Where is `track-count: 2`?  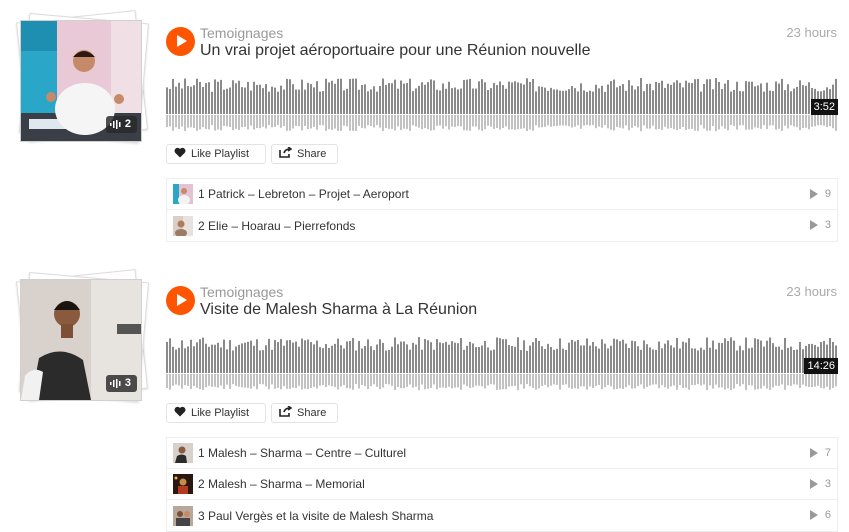 track-count: 2 is located at coordinates (127, 124).